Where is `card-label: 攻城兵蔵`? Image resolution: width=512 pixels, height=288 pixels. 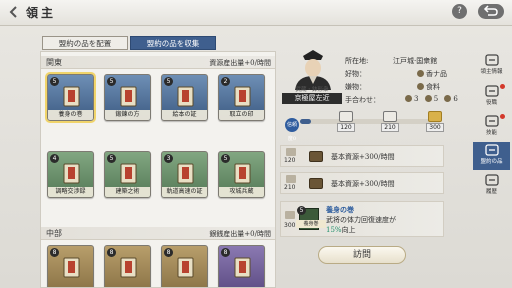
card-label: 攻城兵蔵 is located at coordinates (241, 192).